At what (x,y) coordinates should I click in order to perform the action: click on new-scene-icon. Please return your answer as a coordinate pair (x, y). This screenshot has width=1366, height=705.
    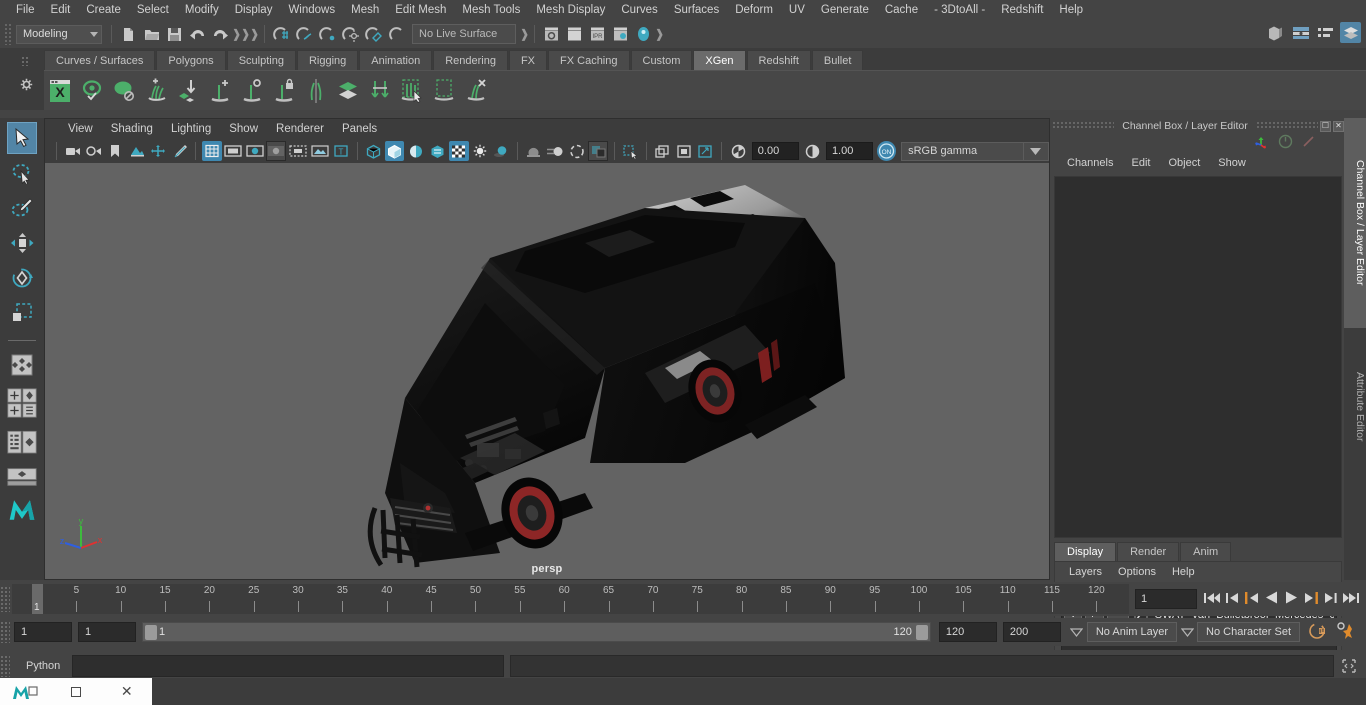
    Looking at the image, I should click on (128, 34).